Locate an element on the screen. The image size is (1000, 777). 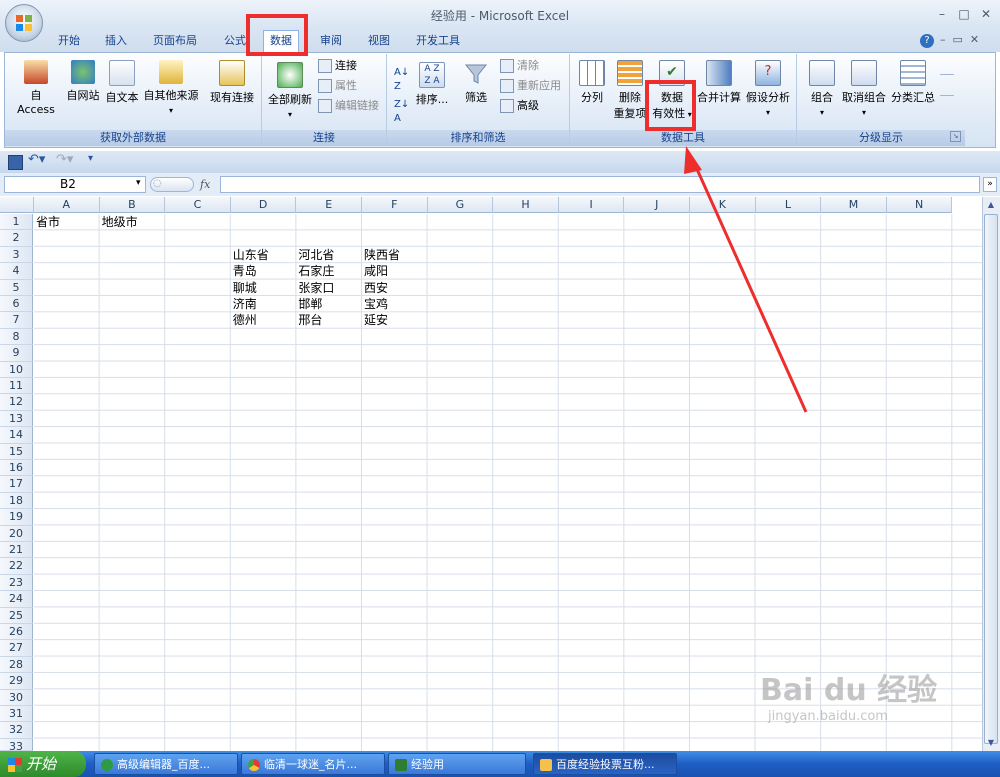
red-arrow-annotation is located at coordinates (746, 279).